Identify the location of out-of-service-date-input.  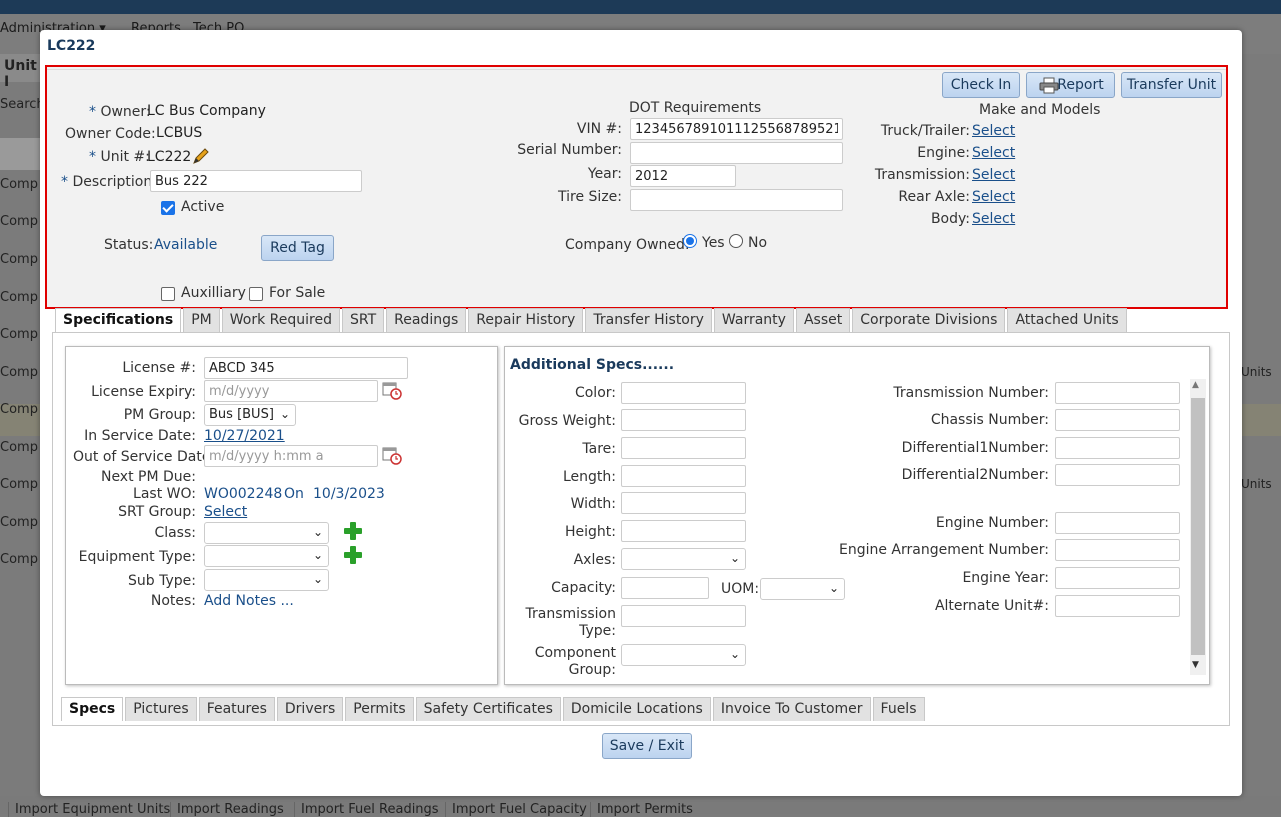
(291, 456).